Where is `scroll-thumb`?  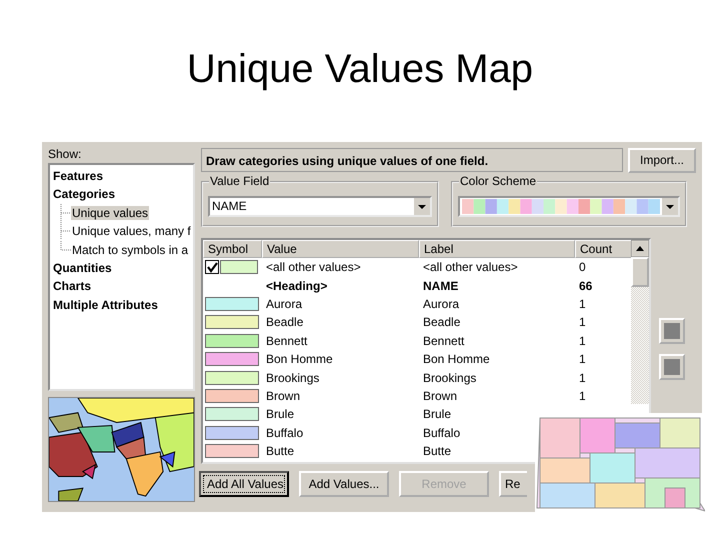 scroll-thumb is located at coordinates (640, 272).